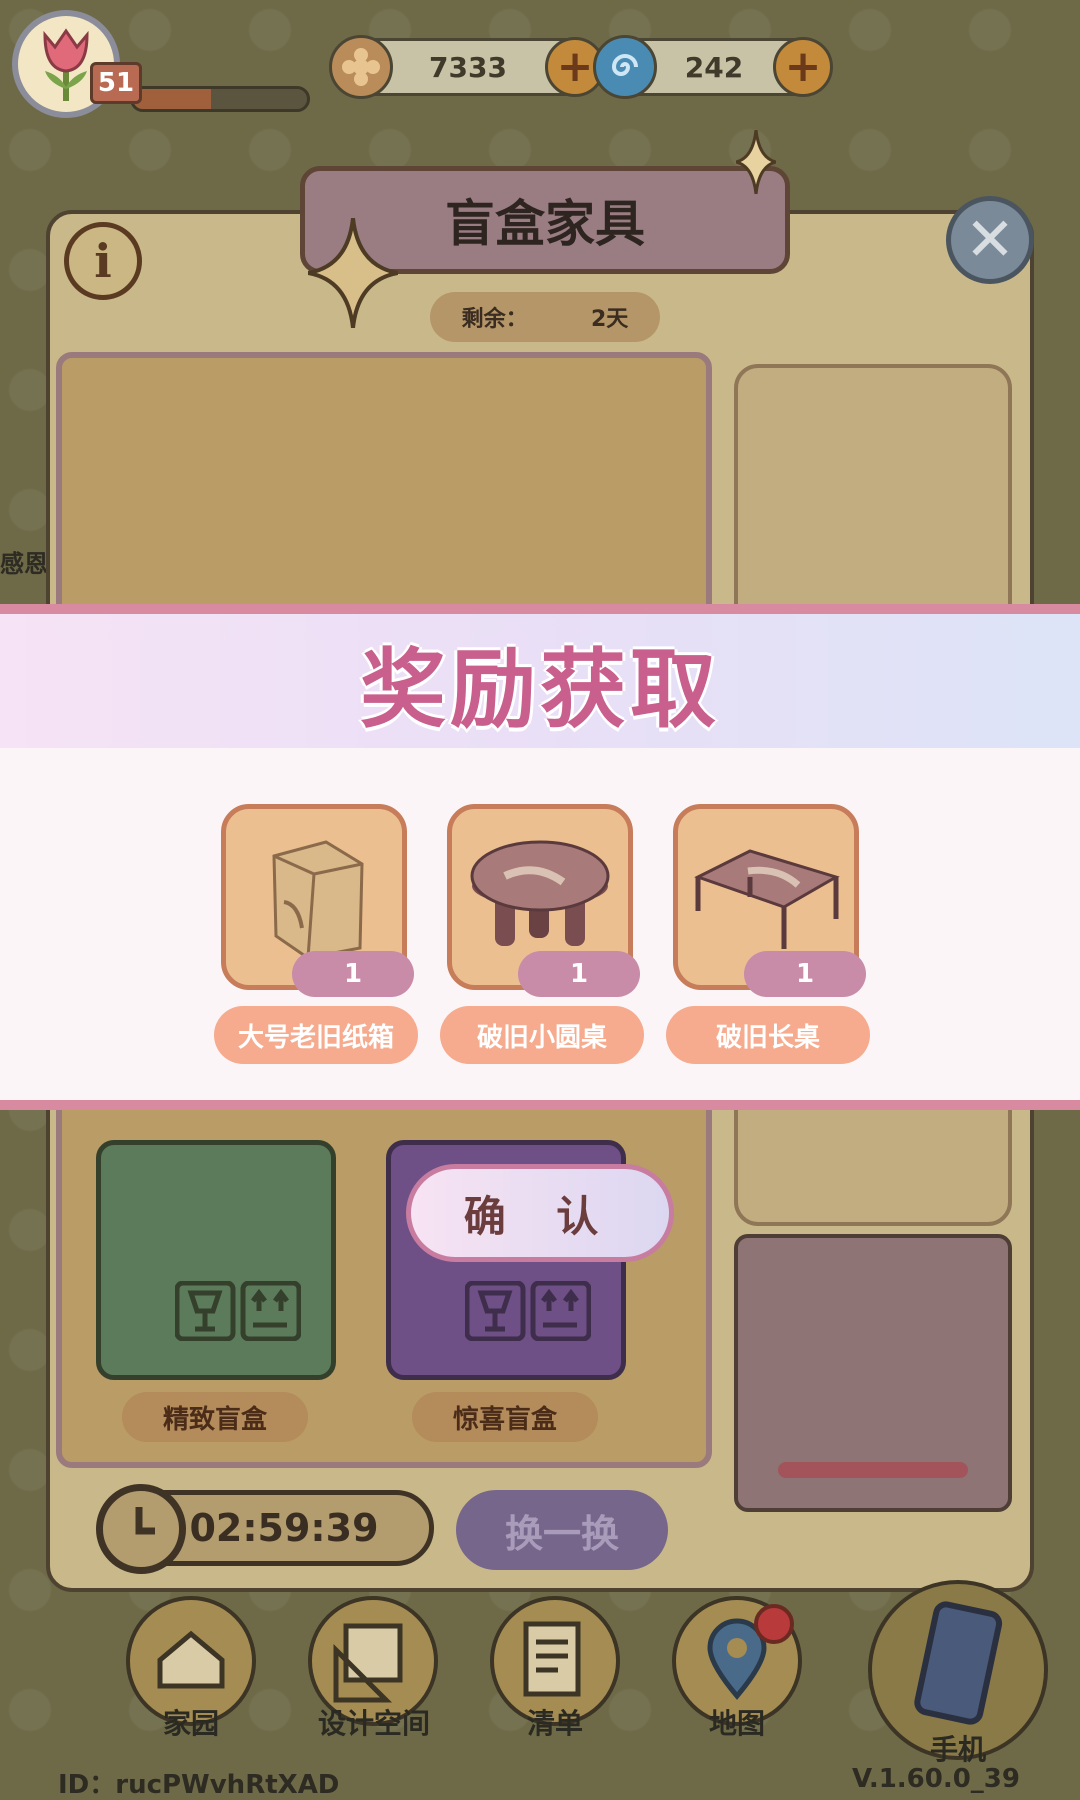 The image size is (1080, 1800). What do you see at coordinates (610, 319) in the screenshot?
I see `remaining-value: 2天` at bounding box center [610, 319].